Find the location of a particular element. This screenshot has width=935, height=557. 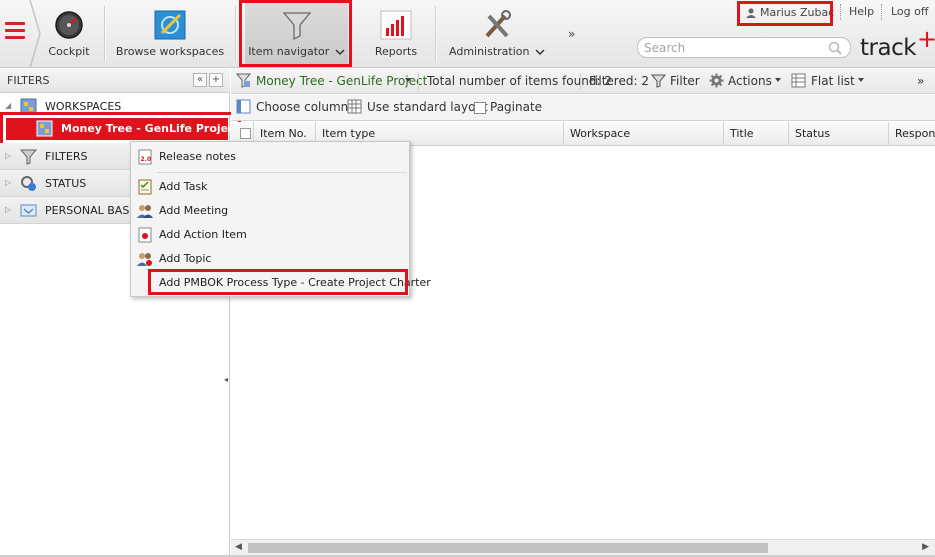

more-toolbar-button: » is located at coordinates (920, 81).